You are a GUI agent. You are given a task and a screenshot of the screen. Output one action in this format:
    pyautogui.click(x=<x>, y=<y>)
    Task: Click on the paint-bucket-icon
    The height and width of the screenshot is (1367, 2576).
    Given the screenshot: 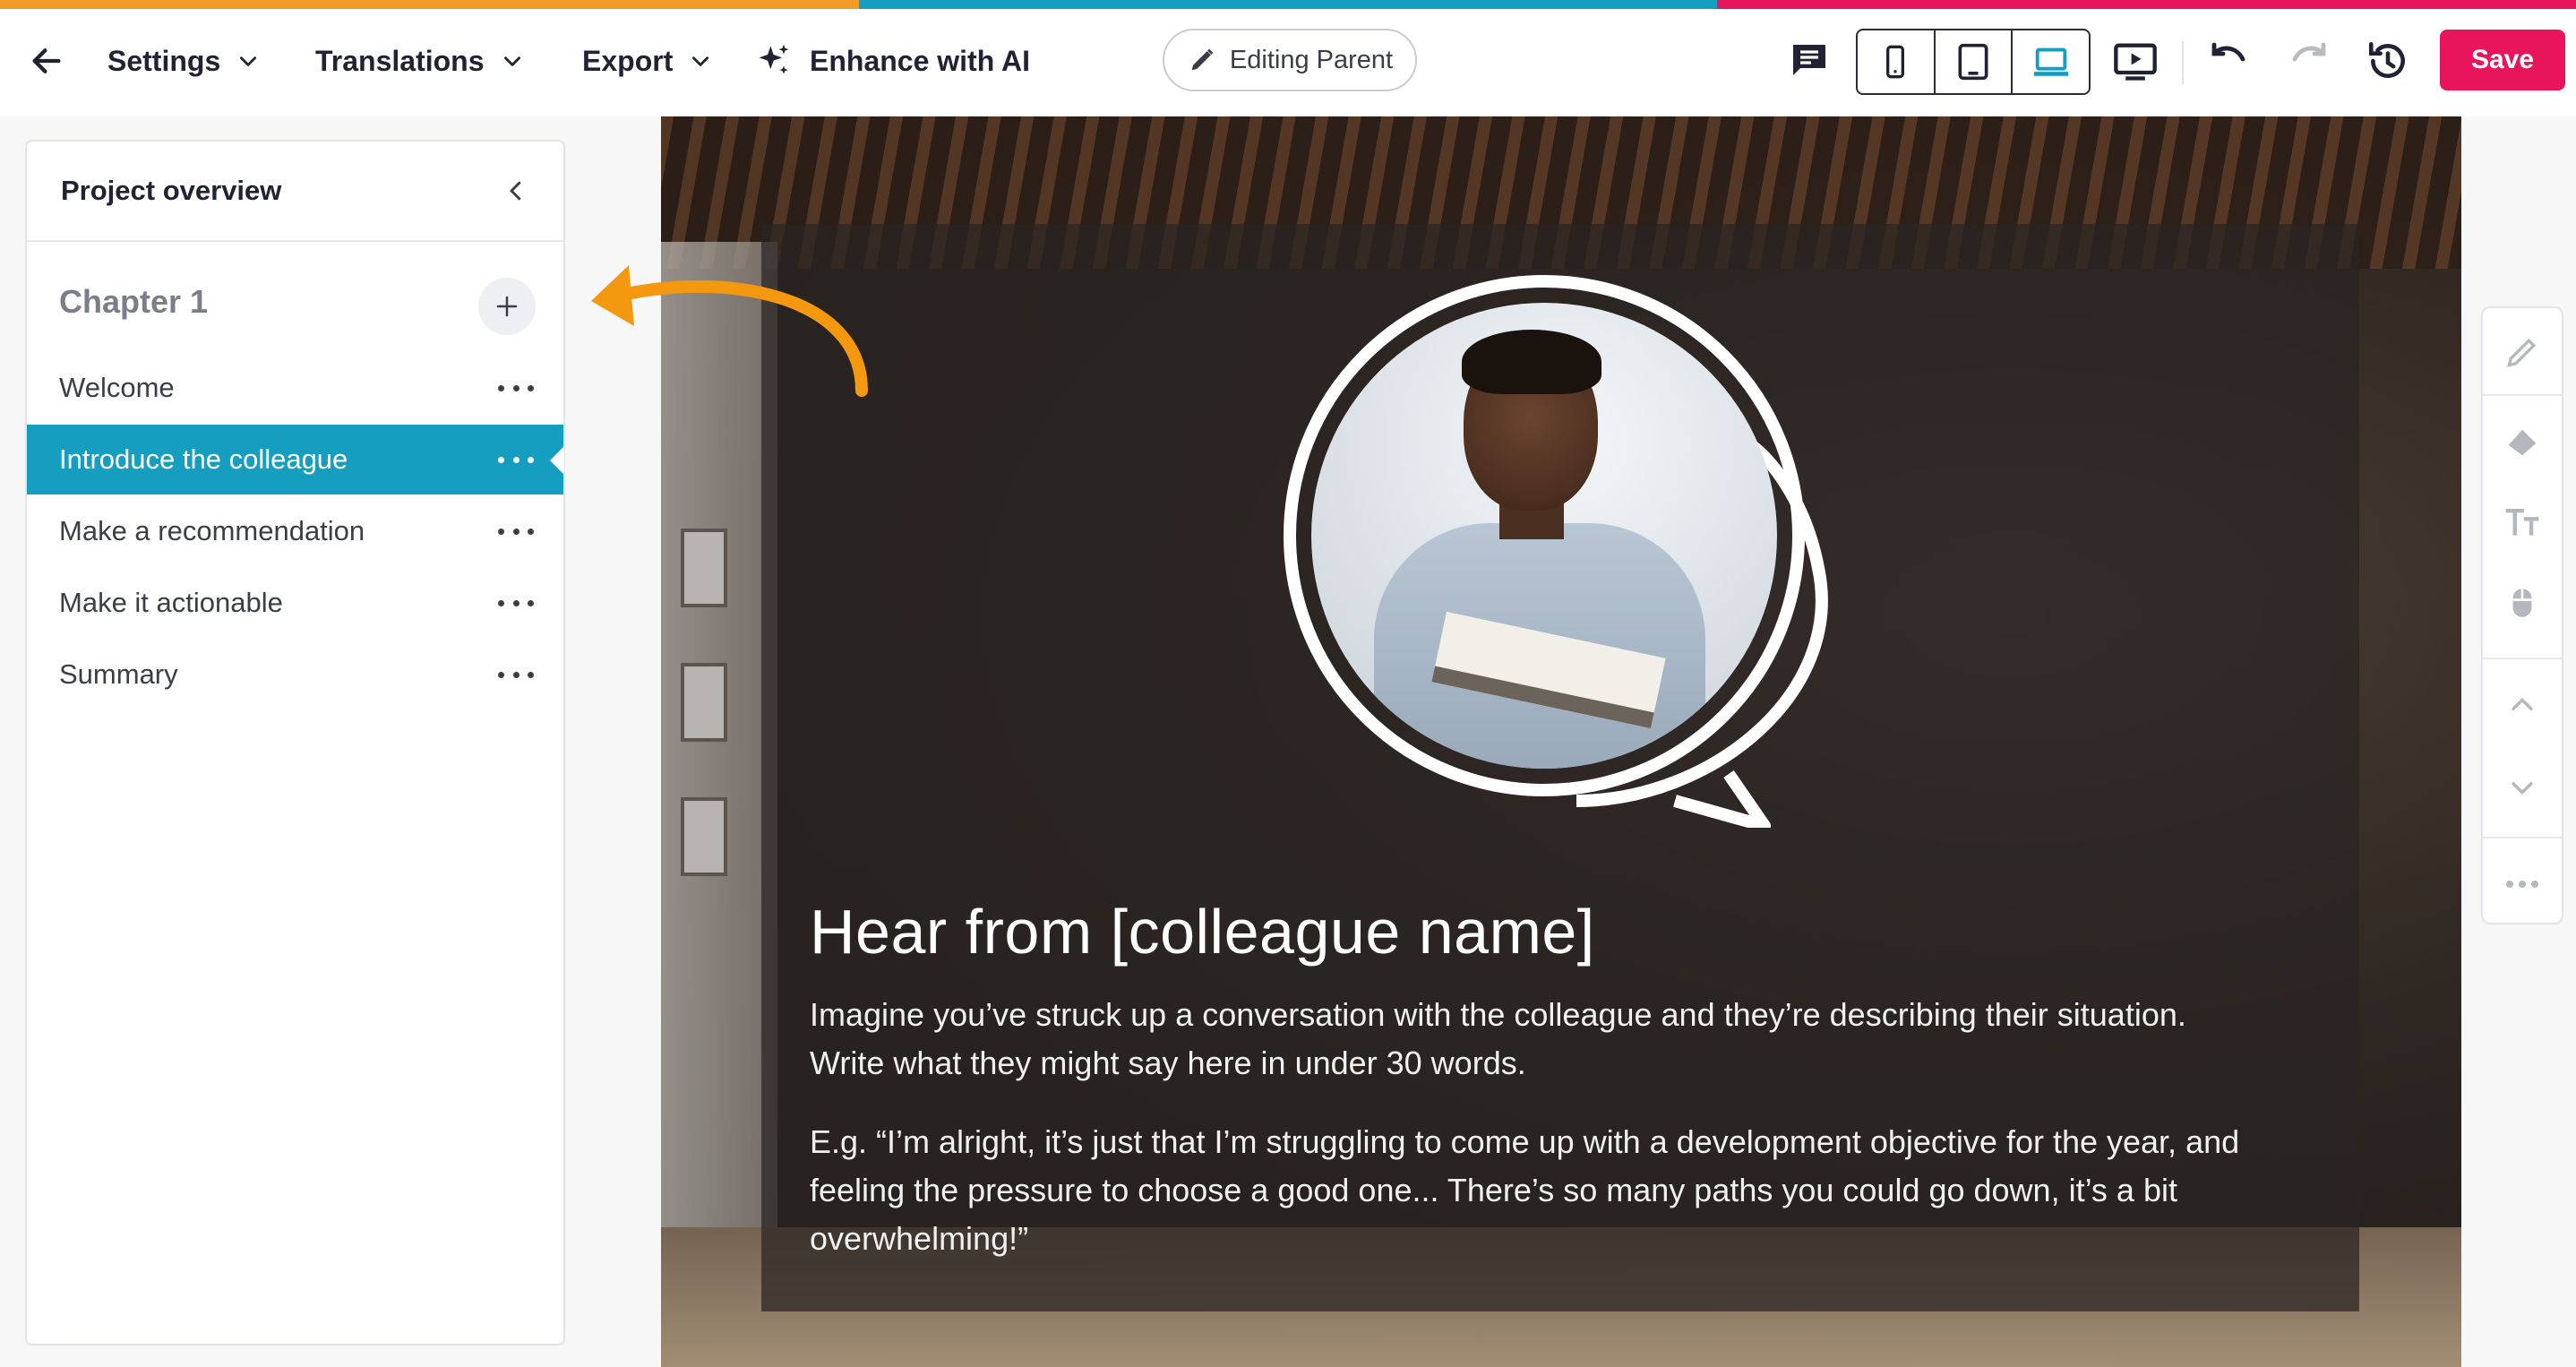 What is the action you would take?
    pyautogui.click(x=2522, y=442)
    